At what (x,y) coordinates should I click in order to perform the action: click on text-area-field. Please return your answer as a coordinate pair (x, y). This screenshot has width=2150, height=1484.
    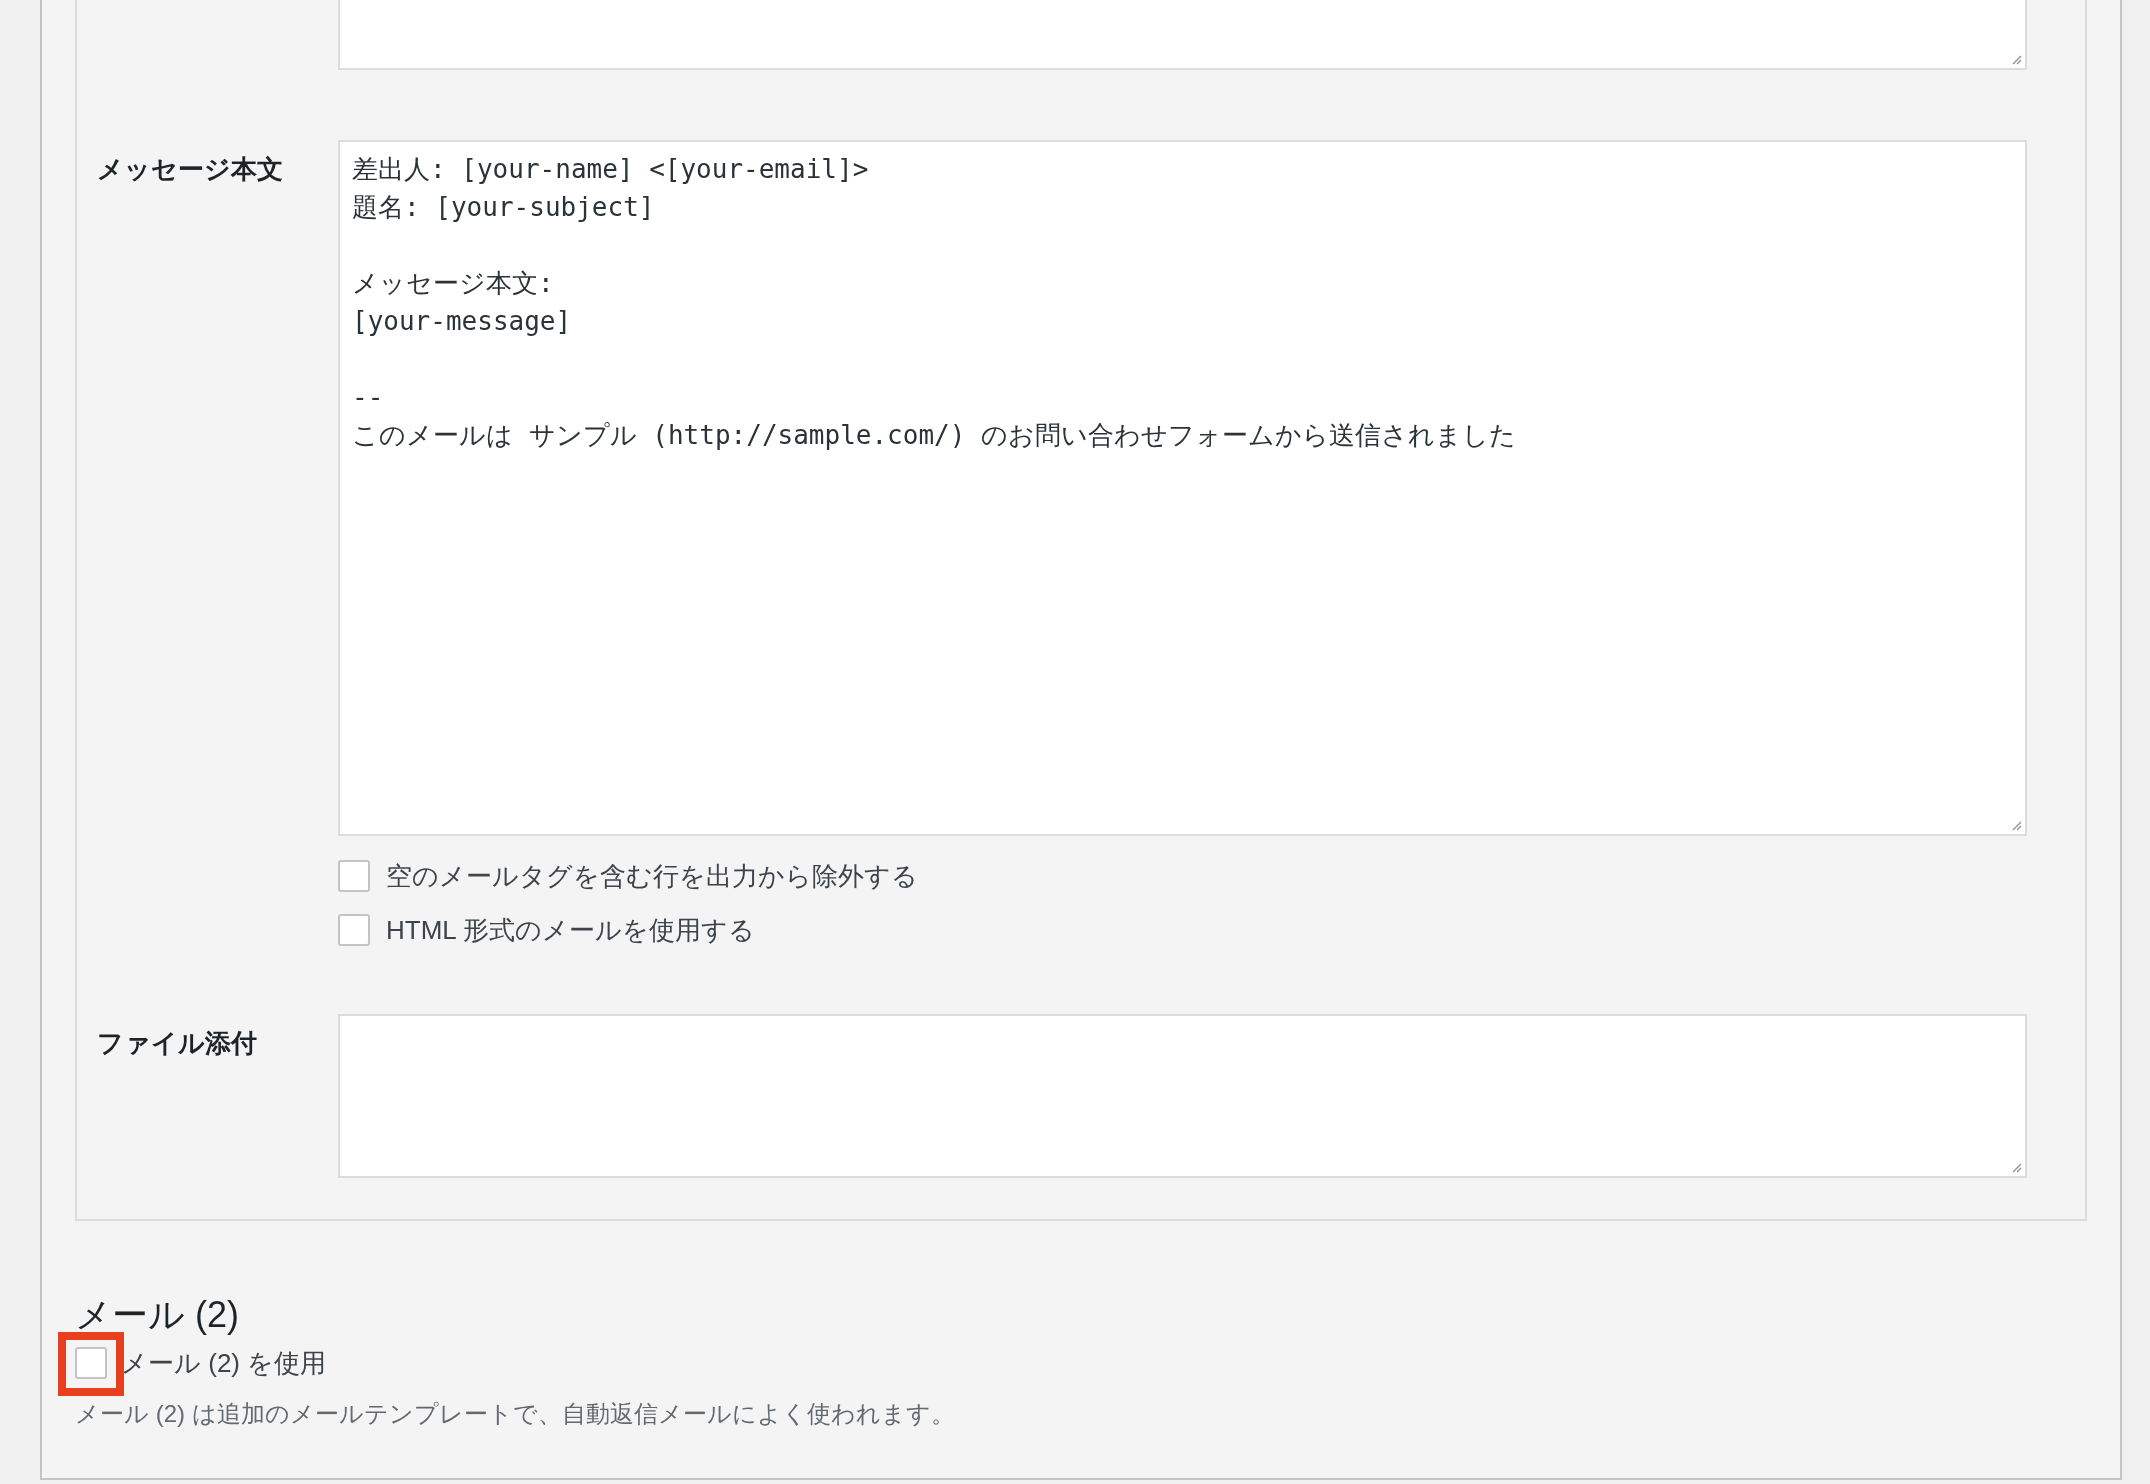
    Looking at the image, I should click on (1182, 35).